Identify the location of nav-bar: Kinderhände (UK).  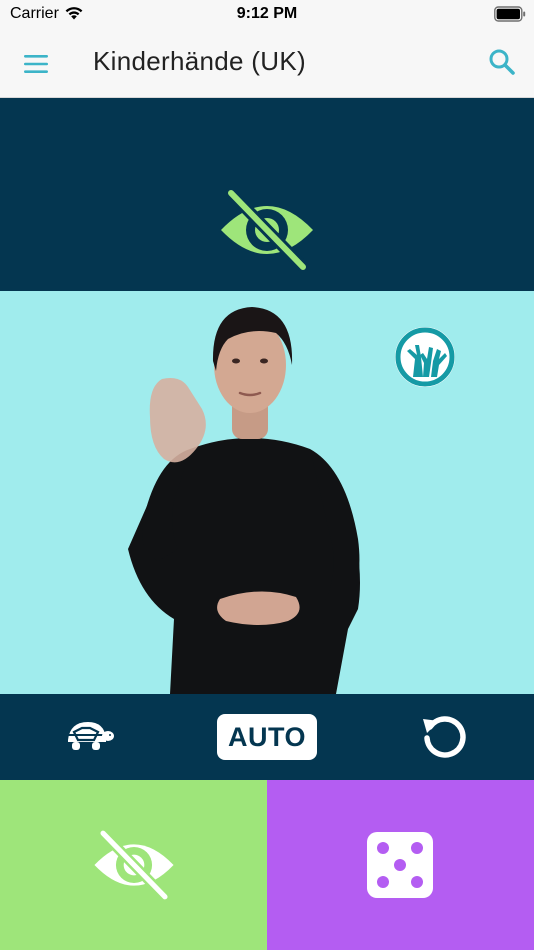
(267, 63).